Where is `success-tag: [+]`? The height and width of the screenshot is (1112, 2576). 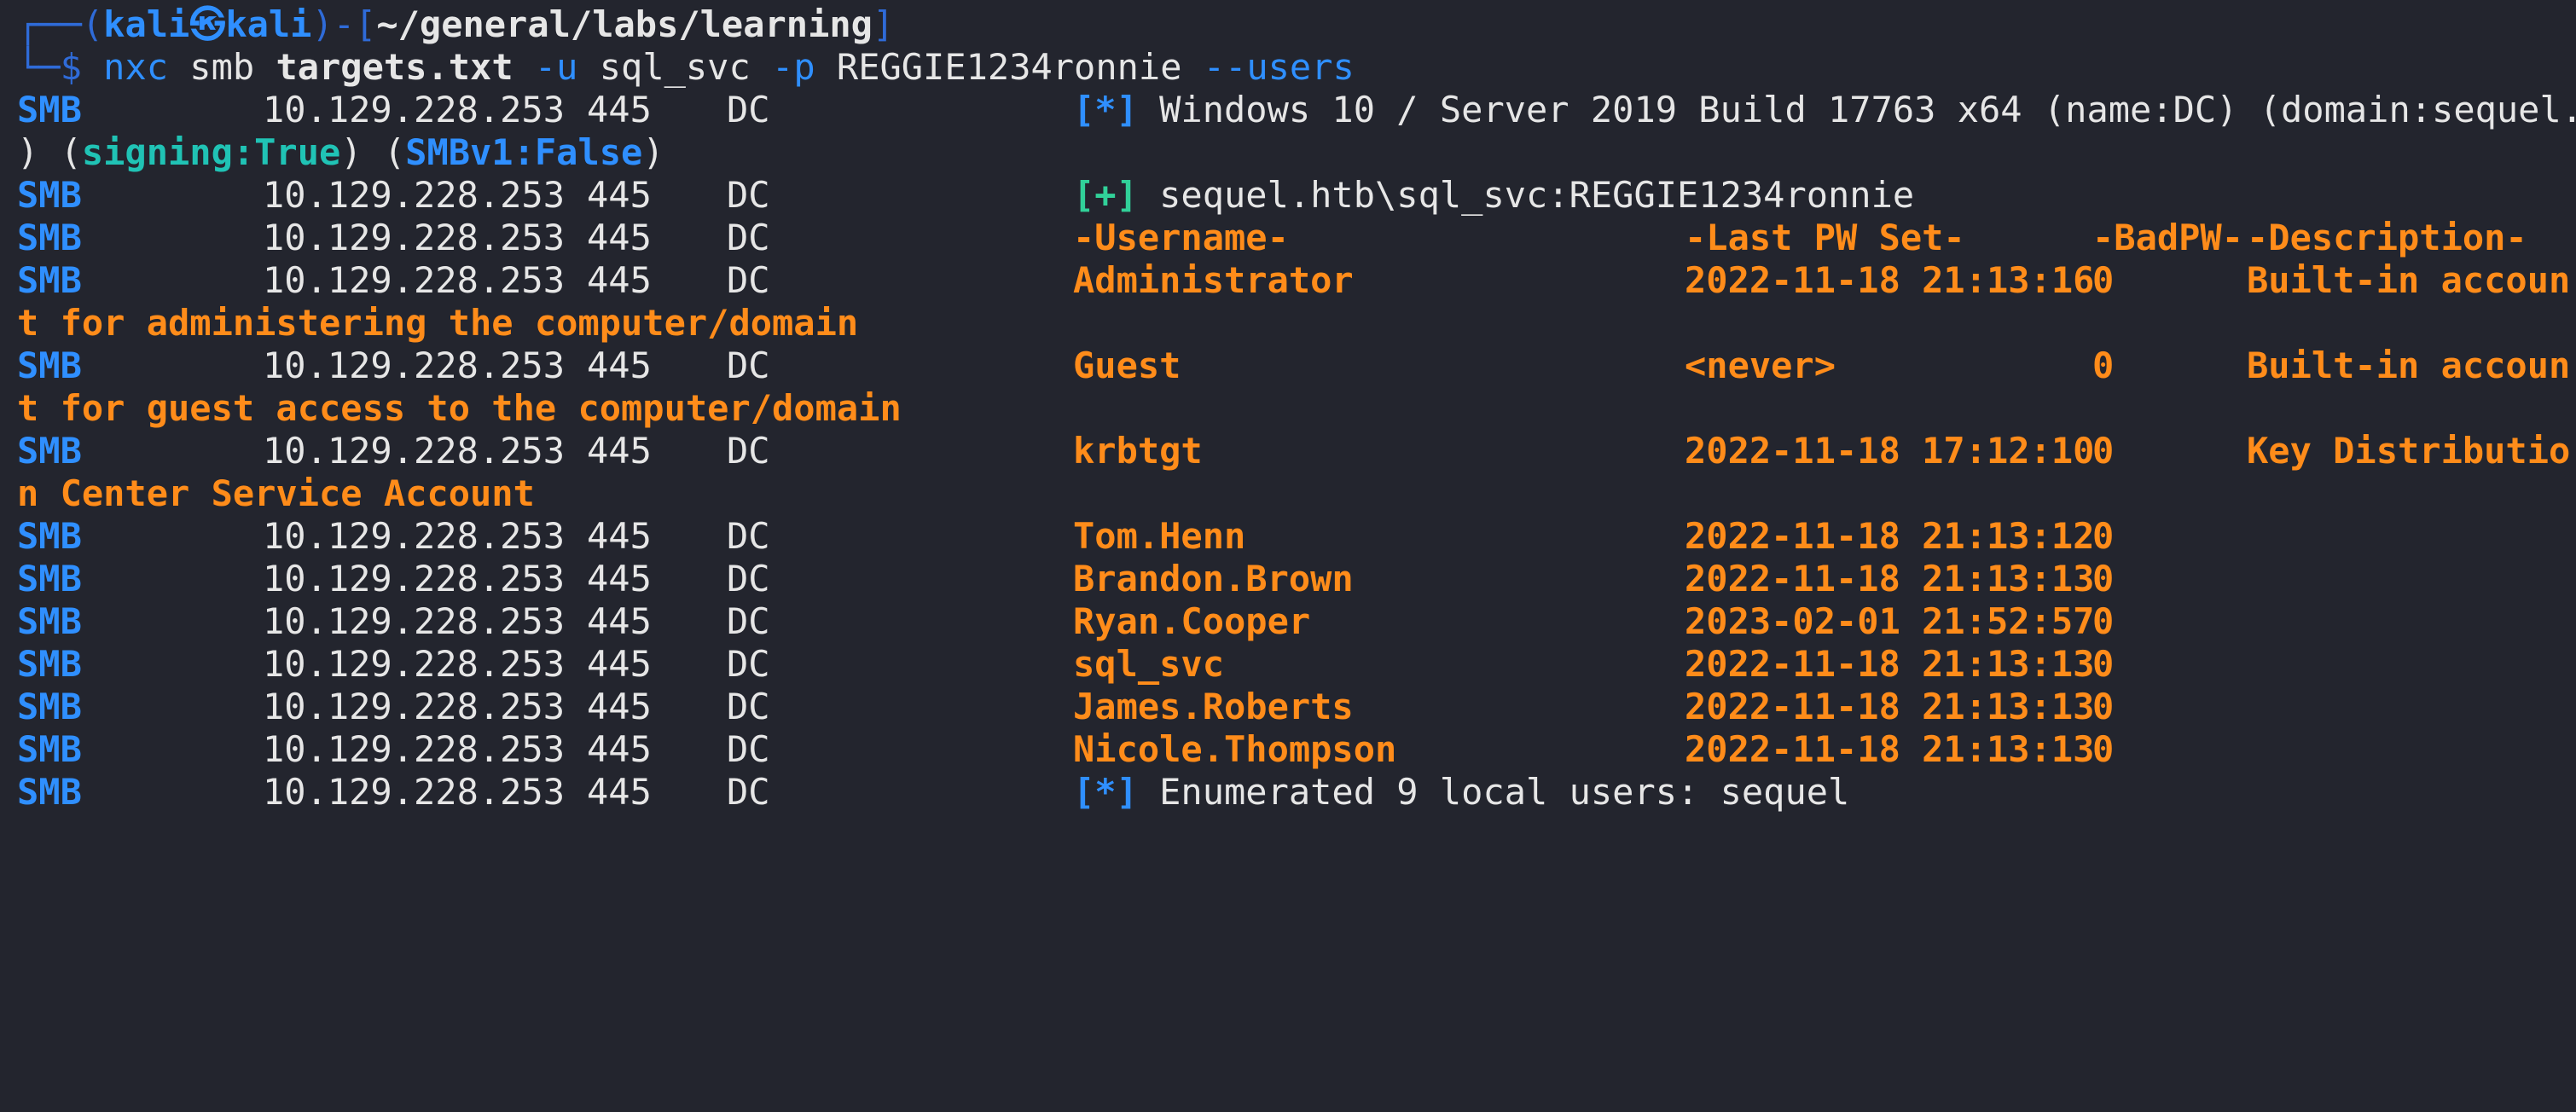 success-tag: [+] is located at coordinates (1105, 195).